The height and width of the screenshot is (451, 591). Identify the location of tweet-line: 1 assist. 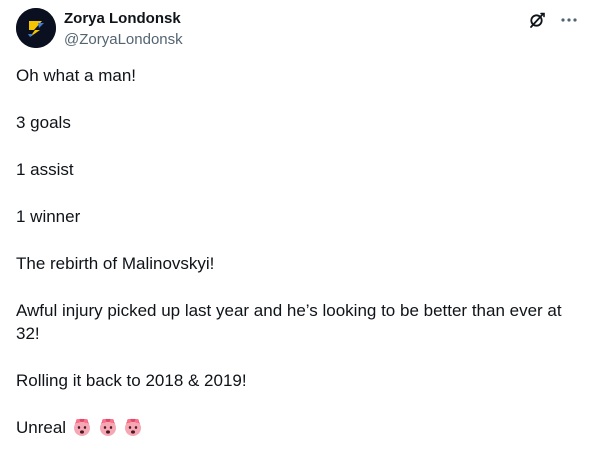
(45, 169).